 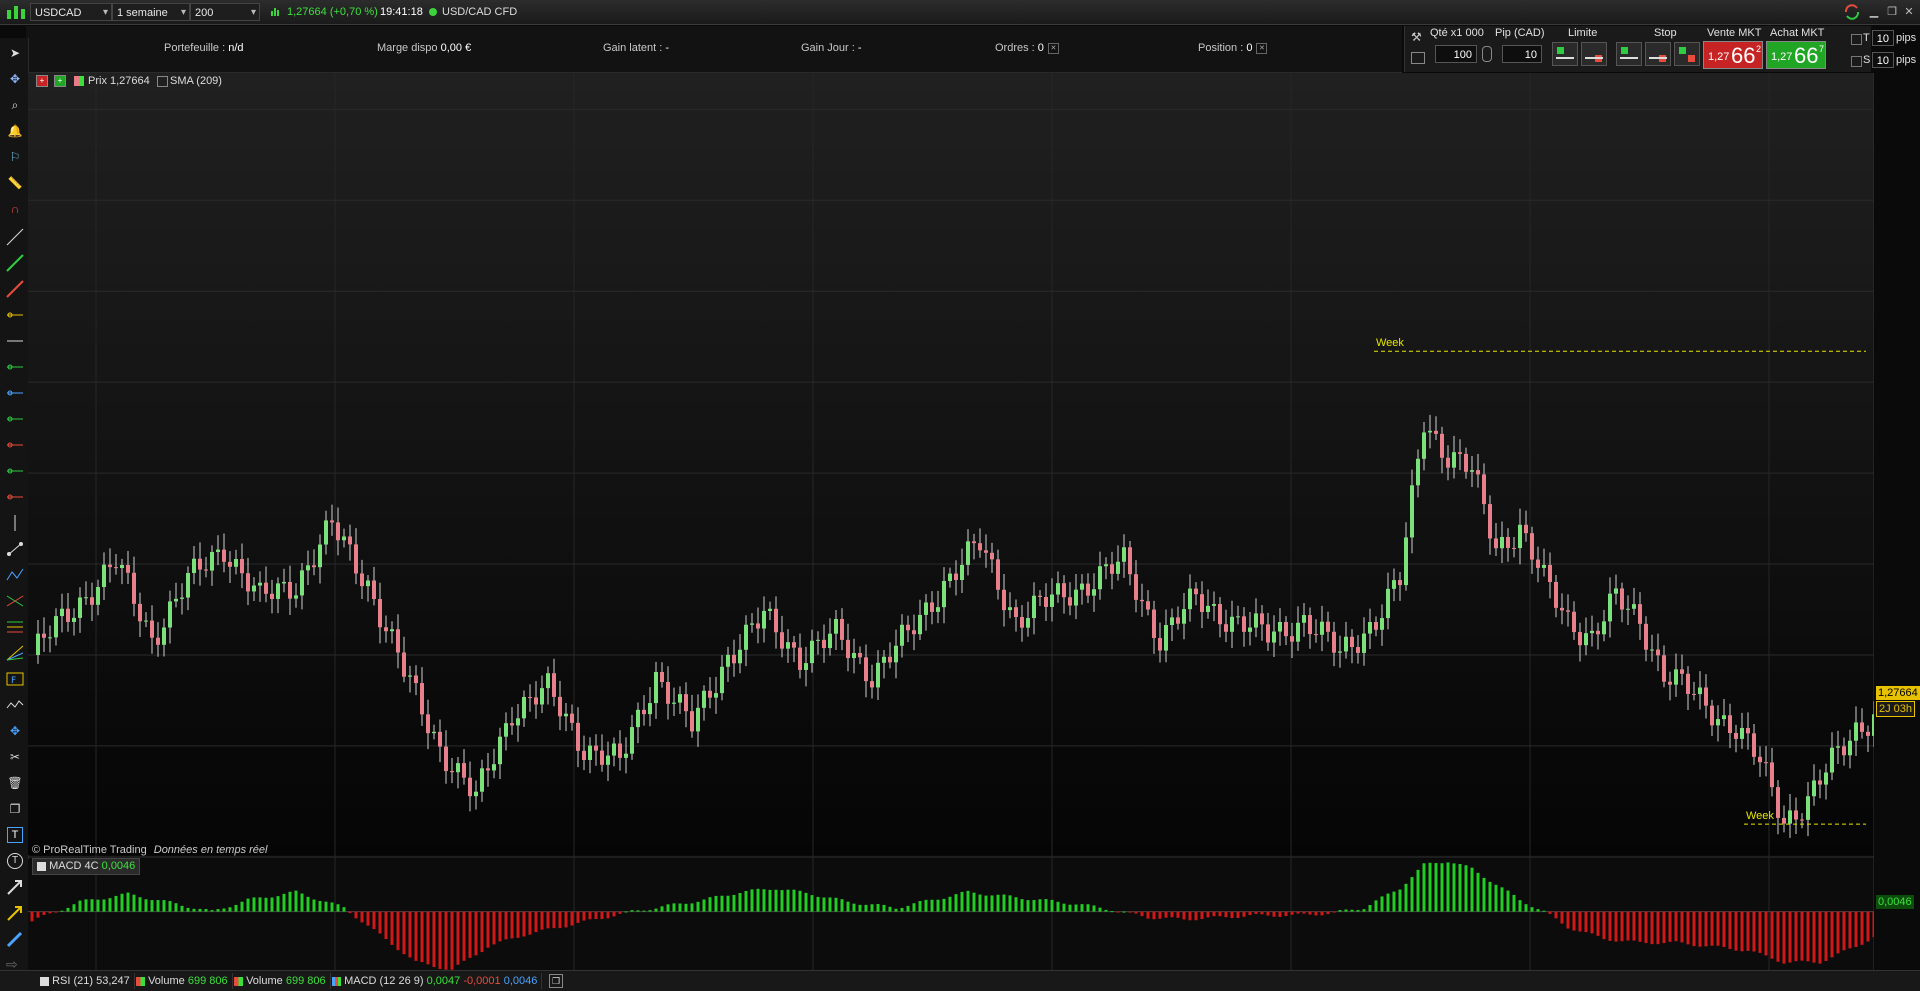 I want to click on sell-market-button: 1,27 66 2, so click(x=1733, y=55).